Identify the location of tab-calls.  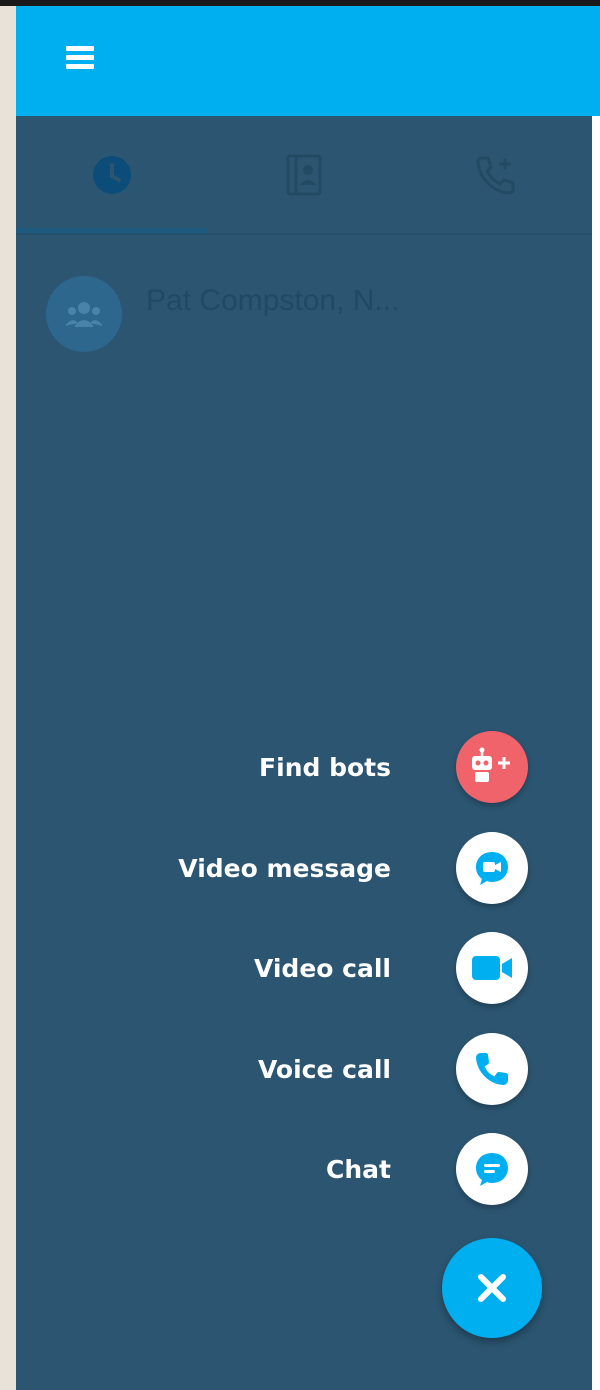
(496, 175).